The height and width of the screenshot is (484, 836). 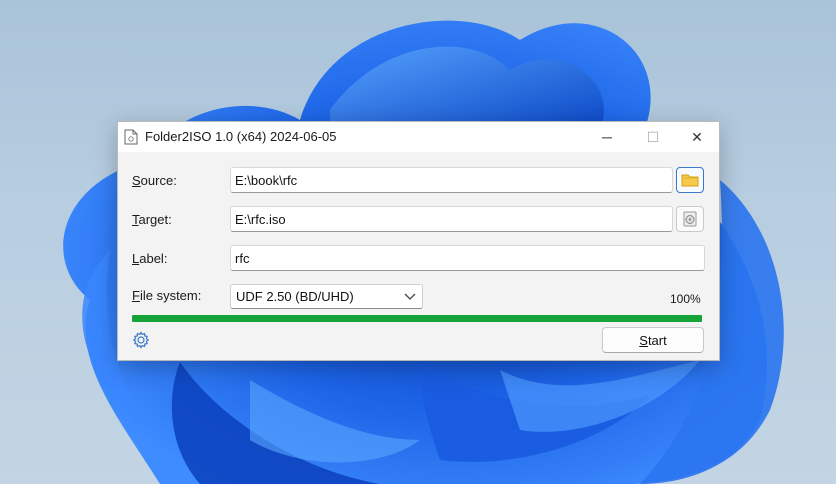 I want to click on start-button: Start, so click(x=653, y=340).